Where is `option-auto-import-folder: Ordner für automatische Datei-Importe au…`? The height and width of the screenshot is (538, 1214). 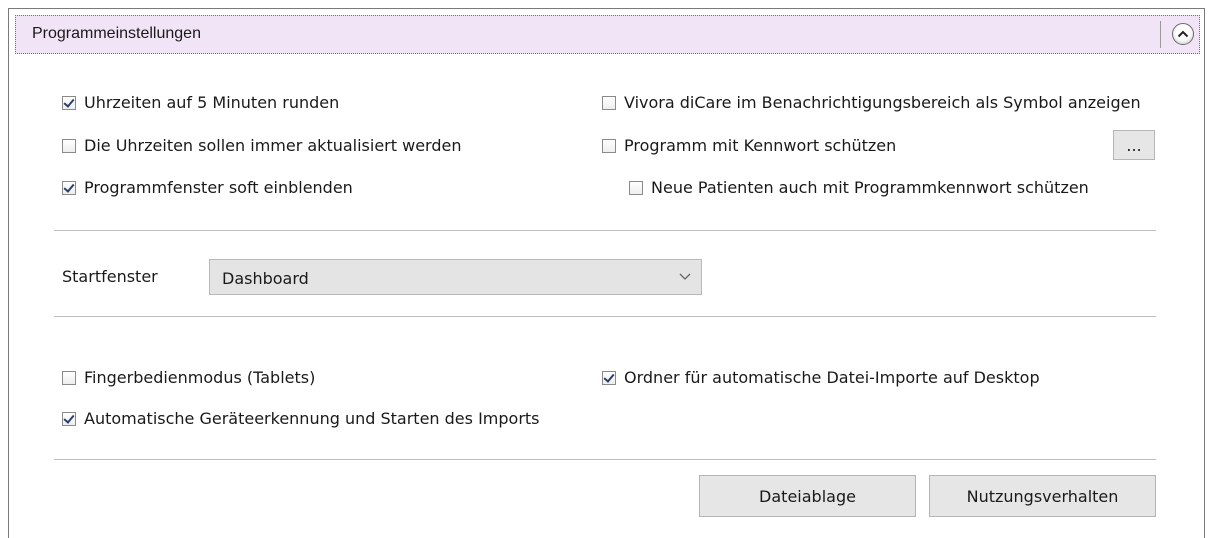
option-auto-import-folder: Ordner für automatische Datei-Importe au… is located at coordinates (821, 377).